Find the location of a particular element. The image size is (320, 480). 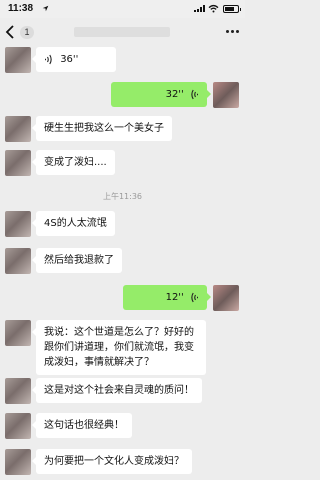

blurred-contact-name is located at coordinates (122, 32).